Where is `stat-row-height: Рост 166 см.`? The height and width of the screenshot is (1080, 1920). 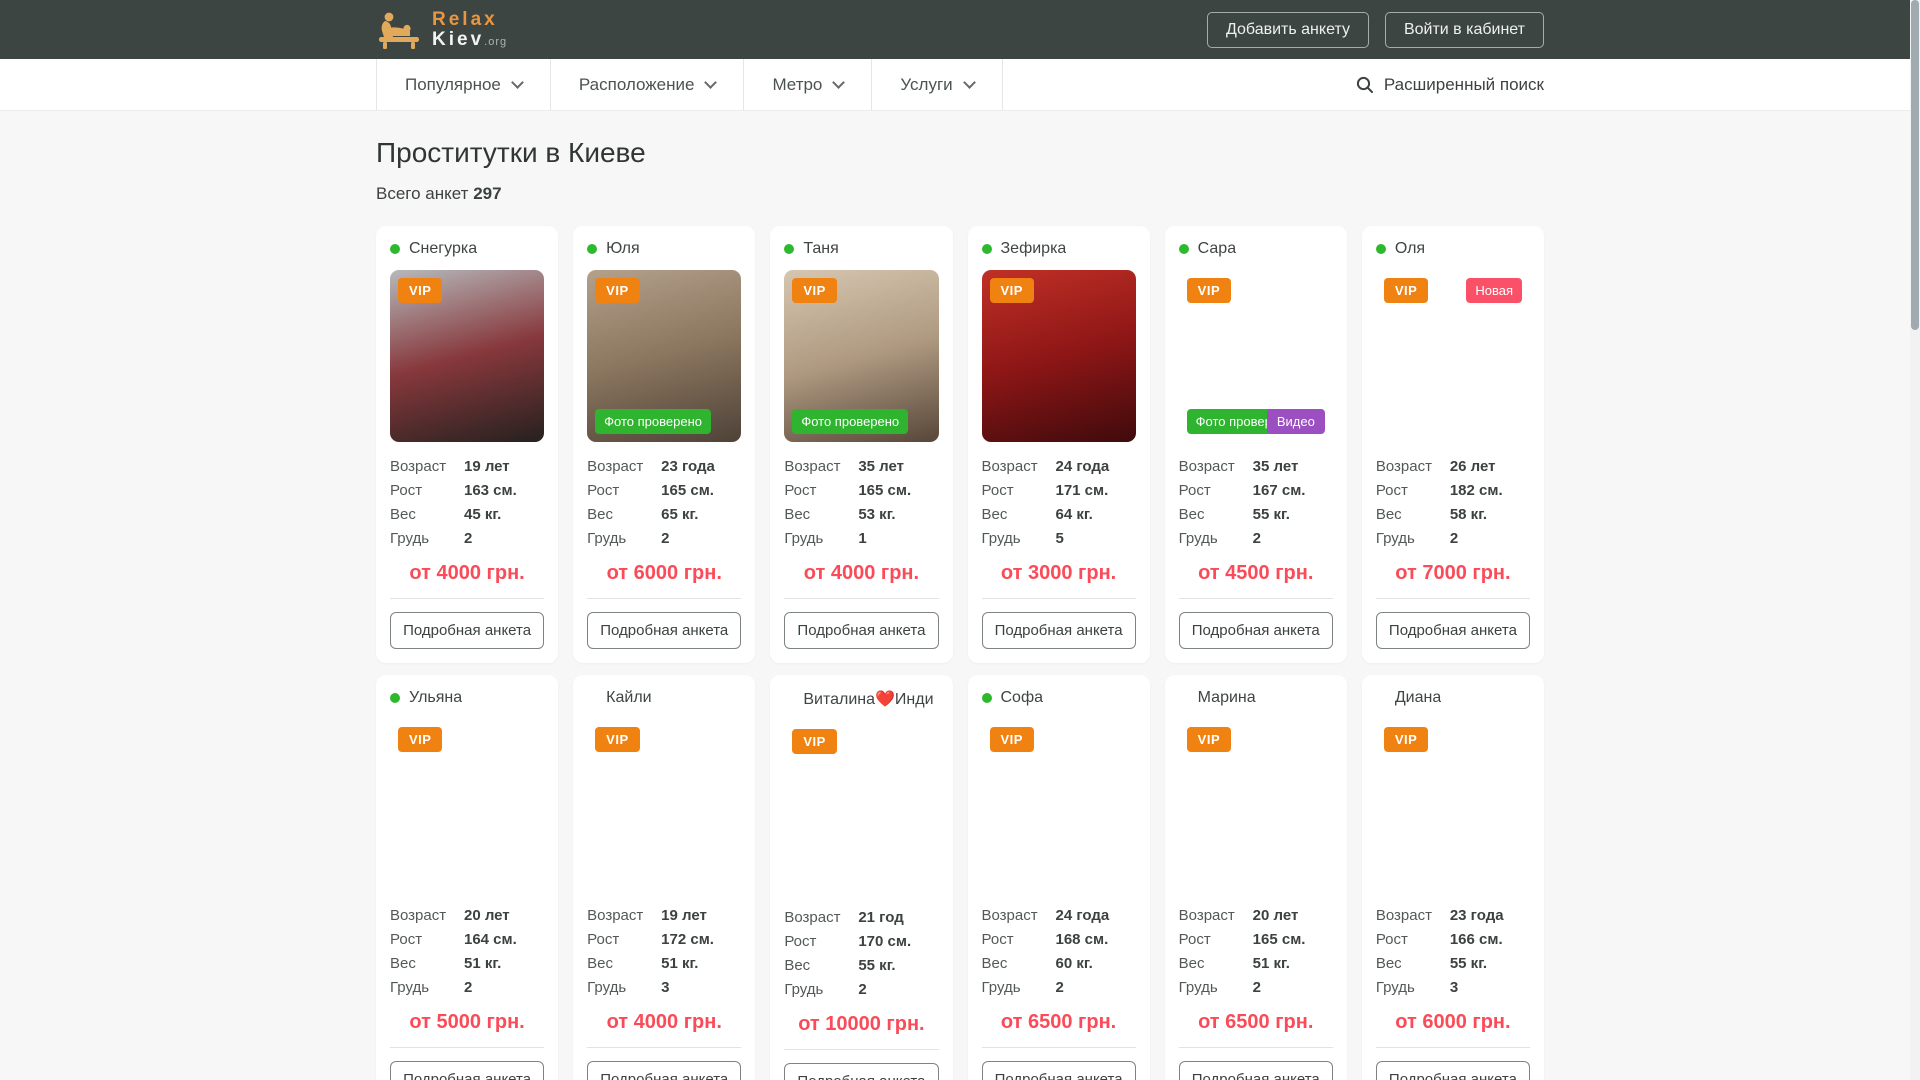
stat-row-height: Рост 166 см. is located at coordinates (1453, 939).